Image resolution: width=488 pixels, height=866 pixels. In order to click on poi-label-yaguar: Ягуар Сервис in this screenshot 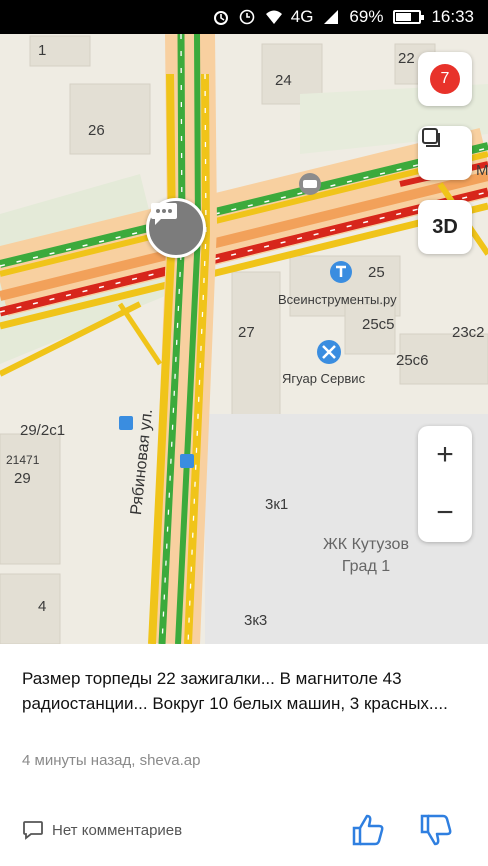, I will do `click(323, 378)`.